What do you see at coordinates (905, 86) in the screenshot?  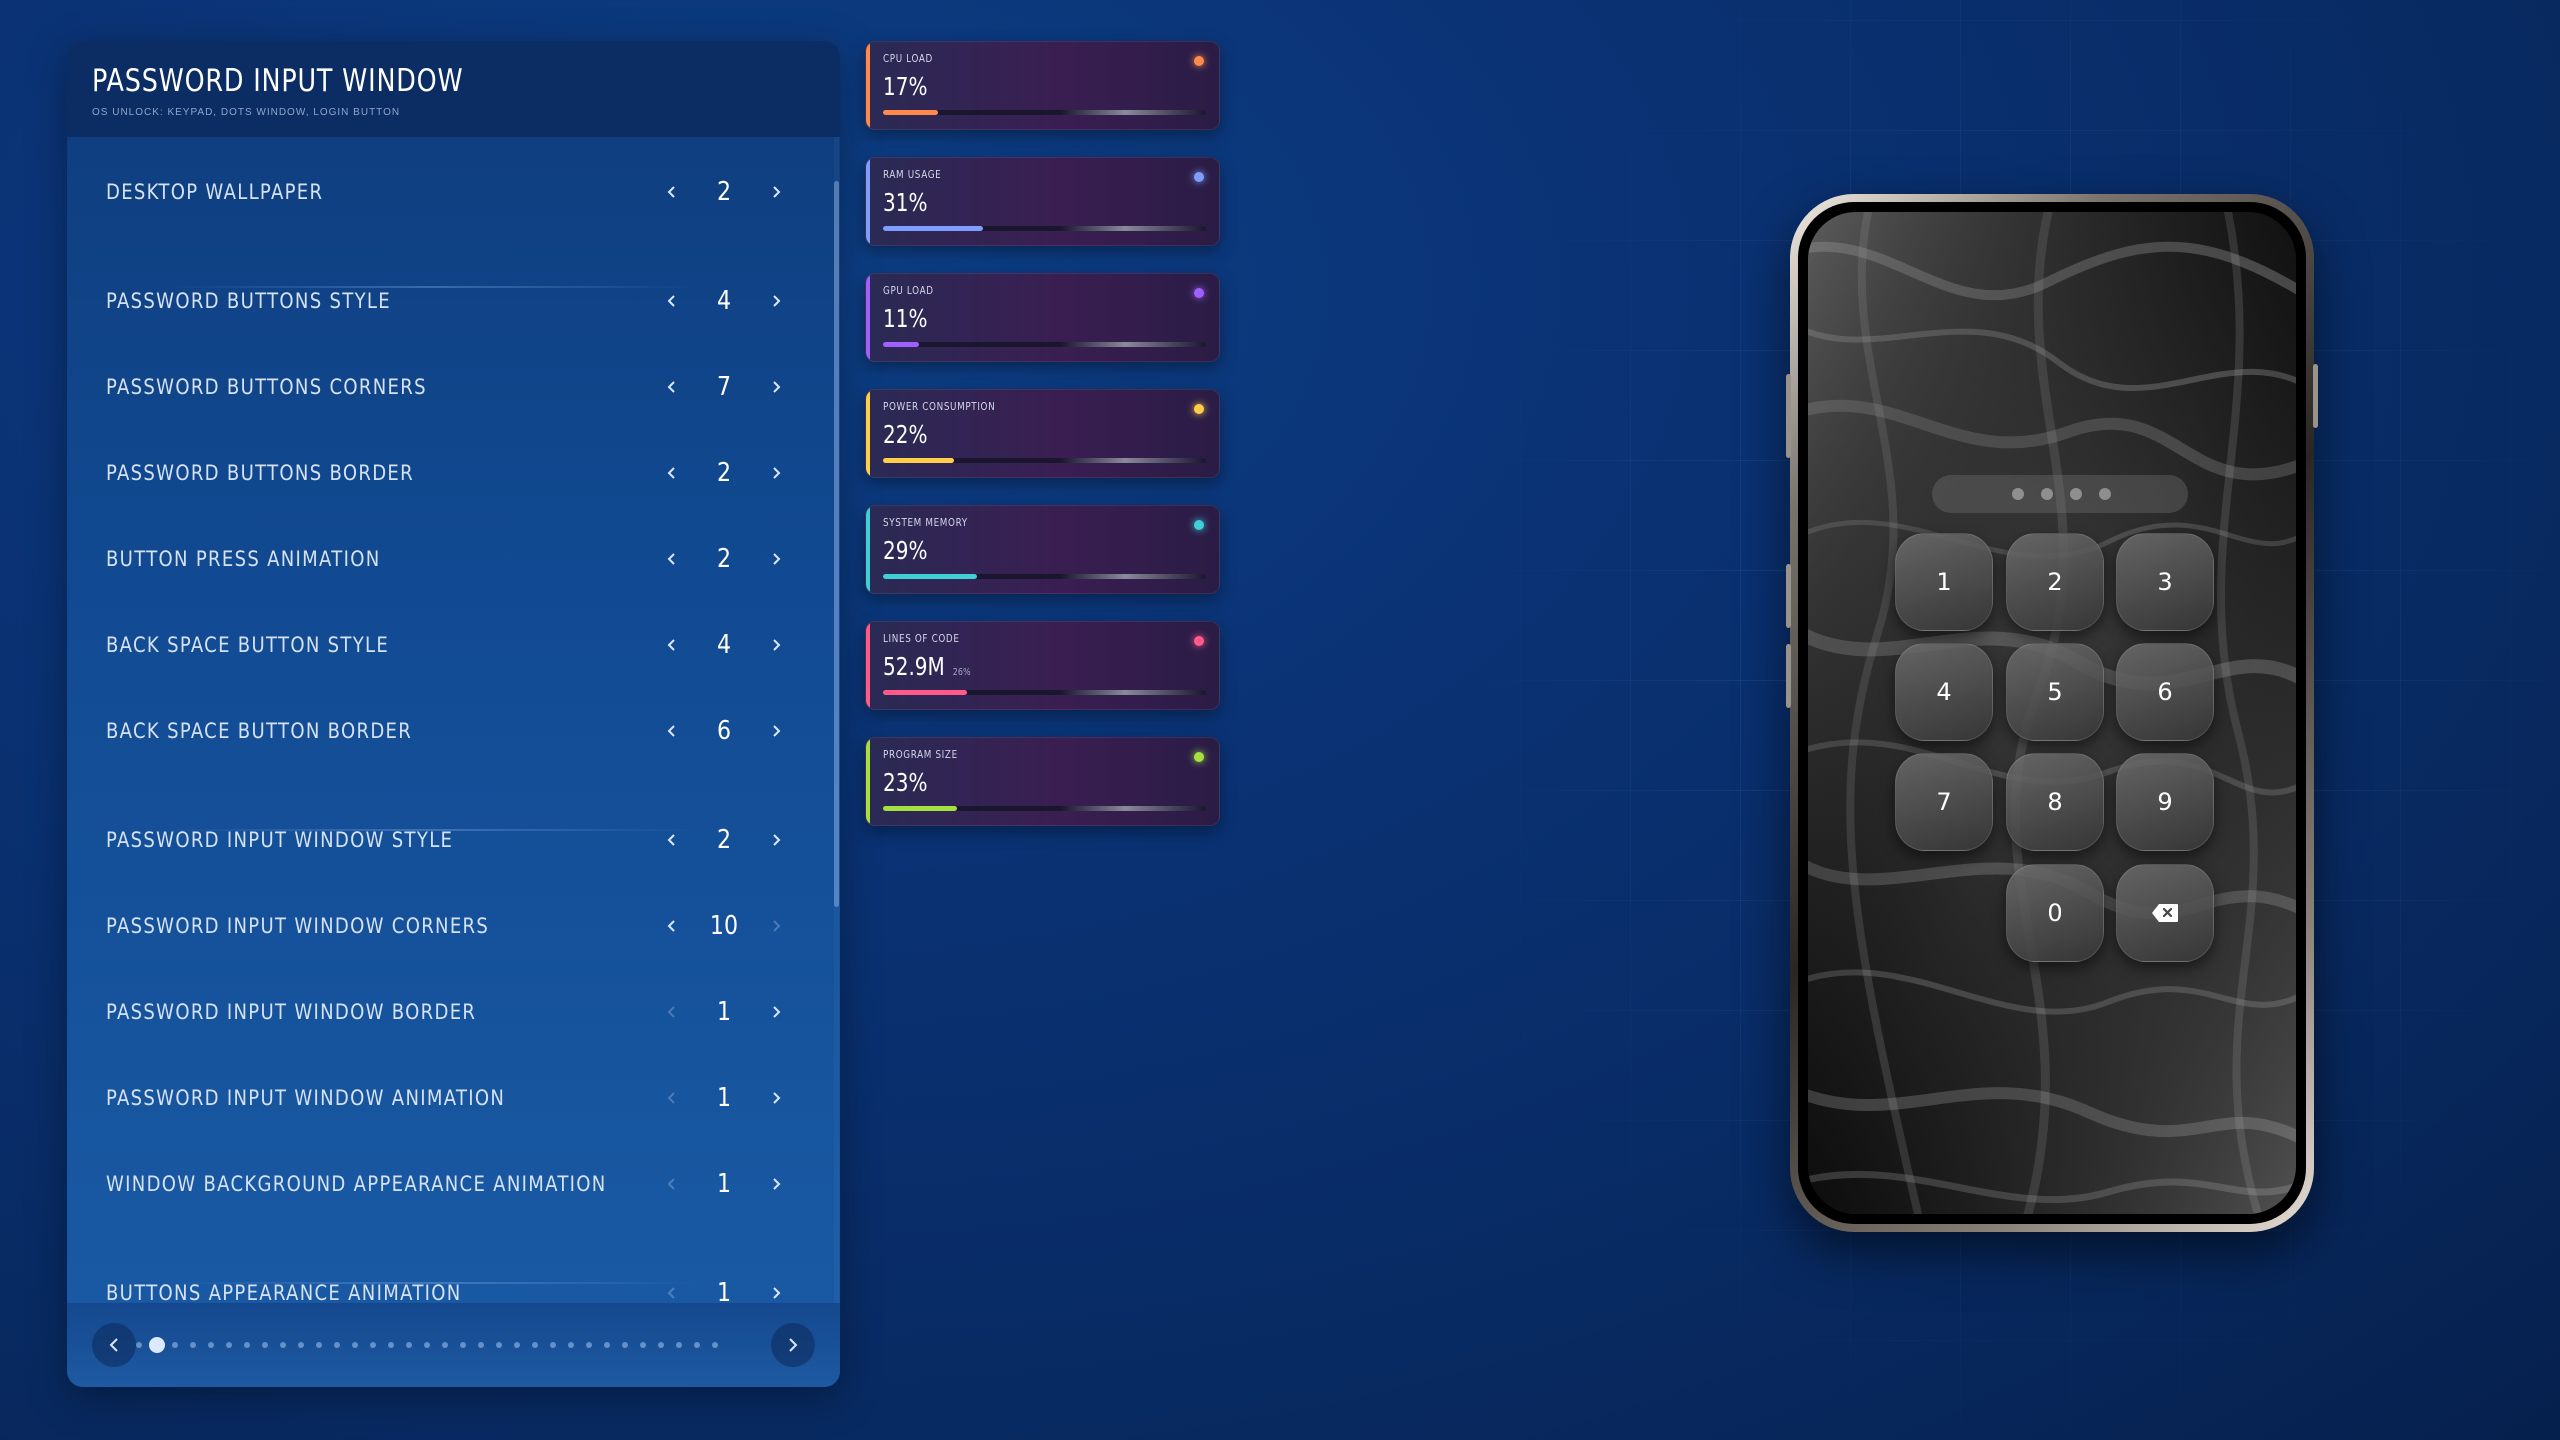 I see `stat-value-text: 17%` at bounding box center [905, 86].